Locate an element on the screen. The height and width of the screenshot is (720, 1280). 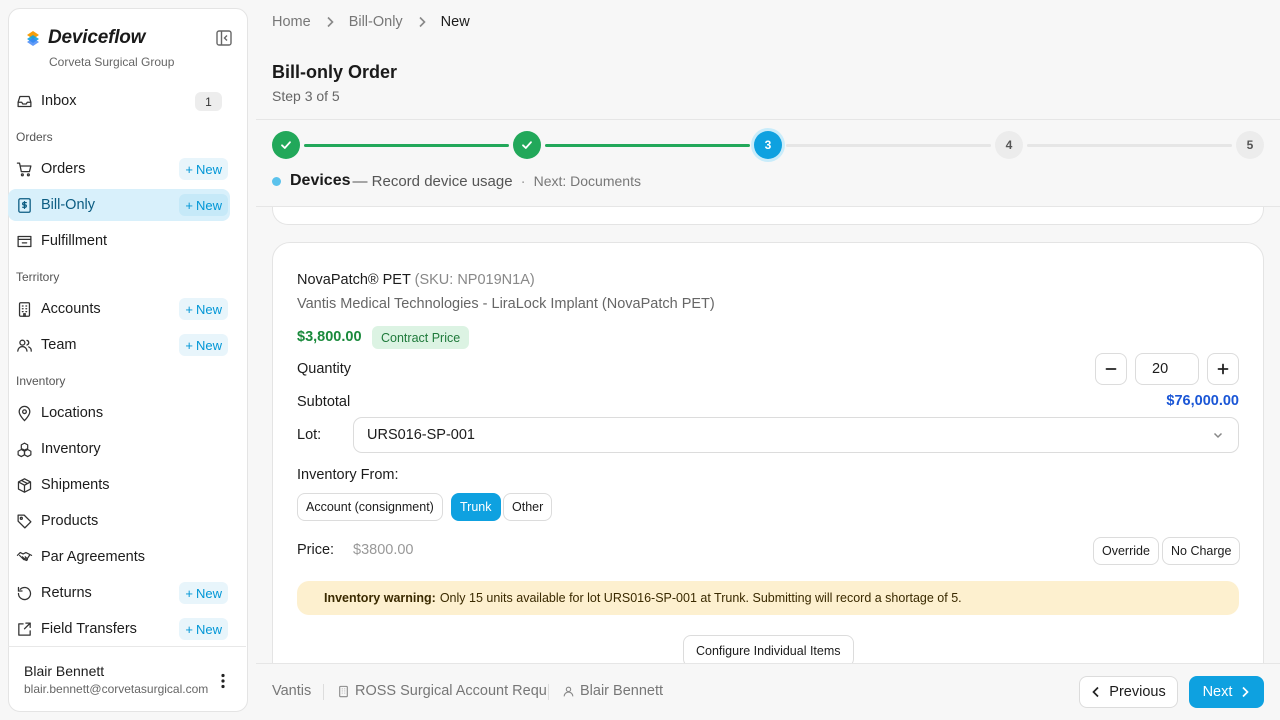
quantity-decrease-button is located at coordinates (1111, 369).